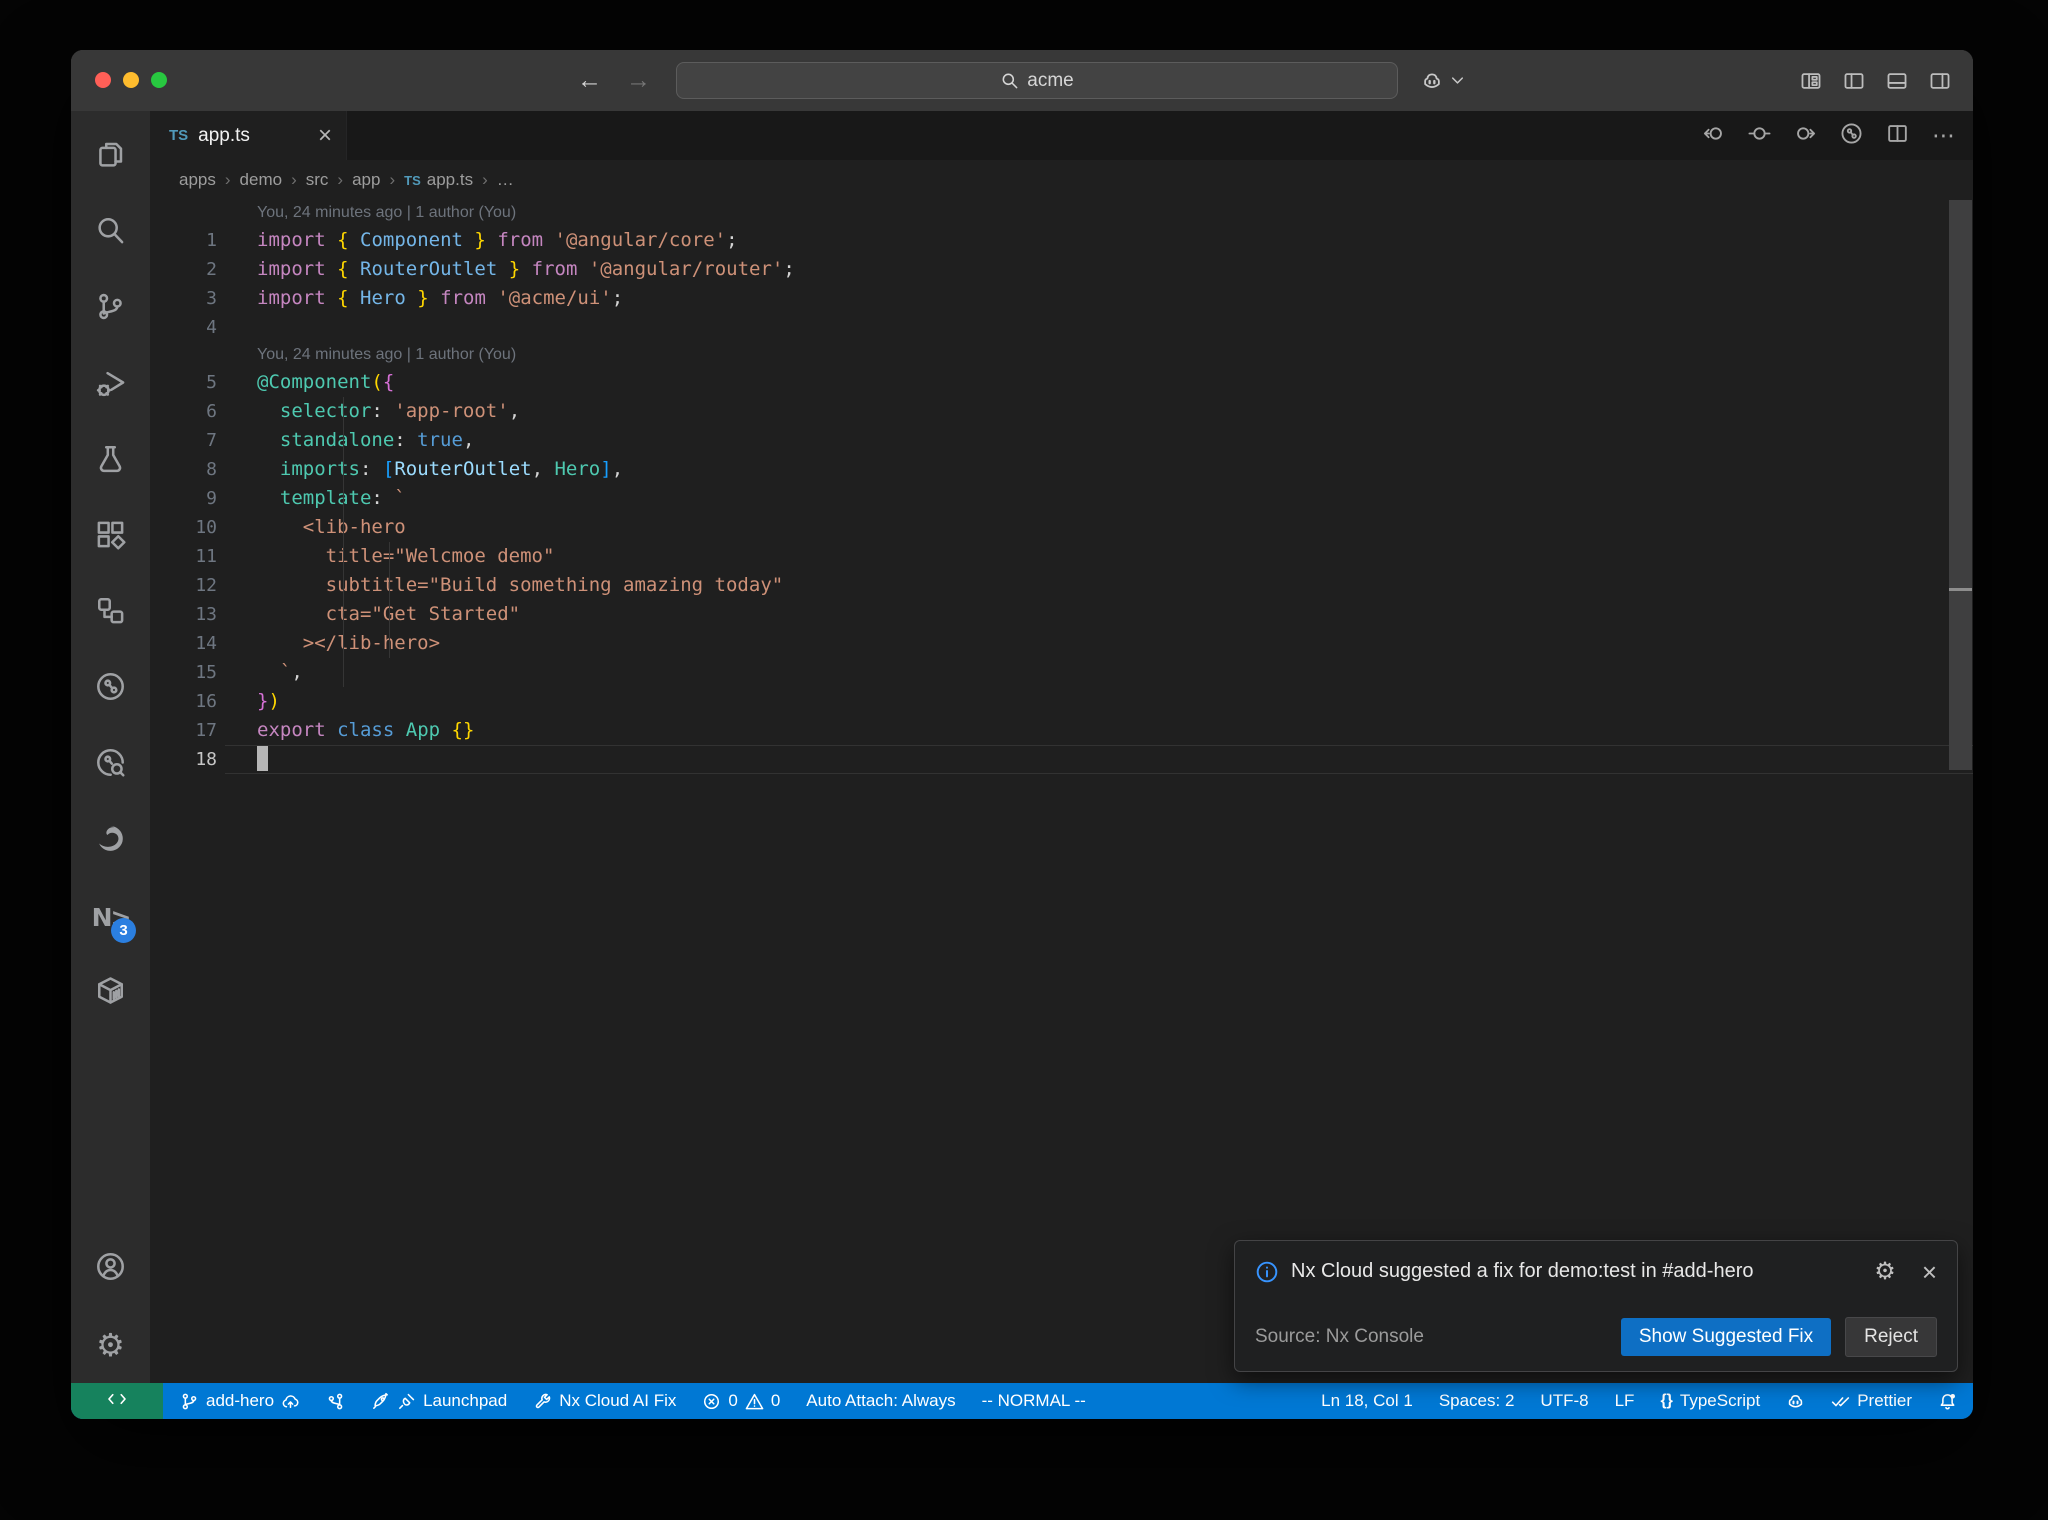  What do you see at coordinates (240, 1401) in the screenshot?
I see `statusbar-git-branch-status: add-hero` at bounding box center [240, 1401].